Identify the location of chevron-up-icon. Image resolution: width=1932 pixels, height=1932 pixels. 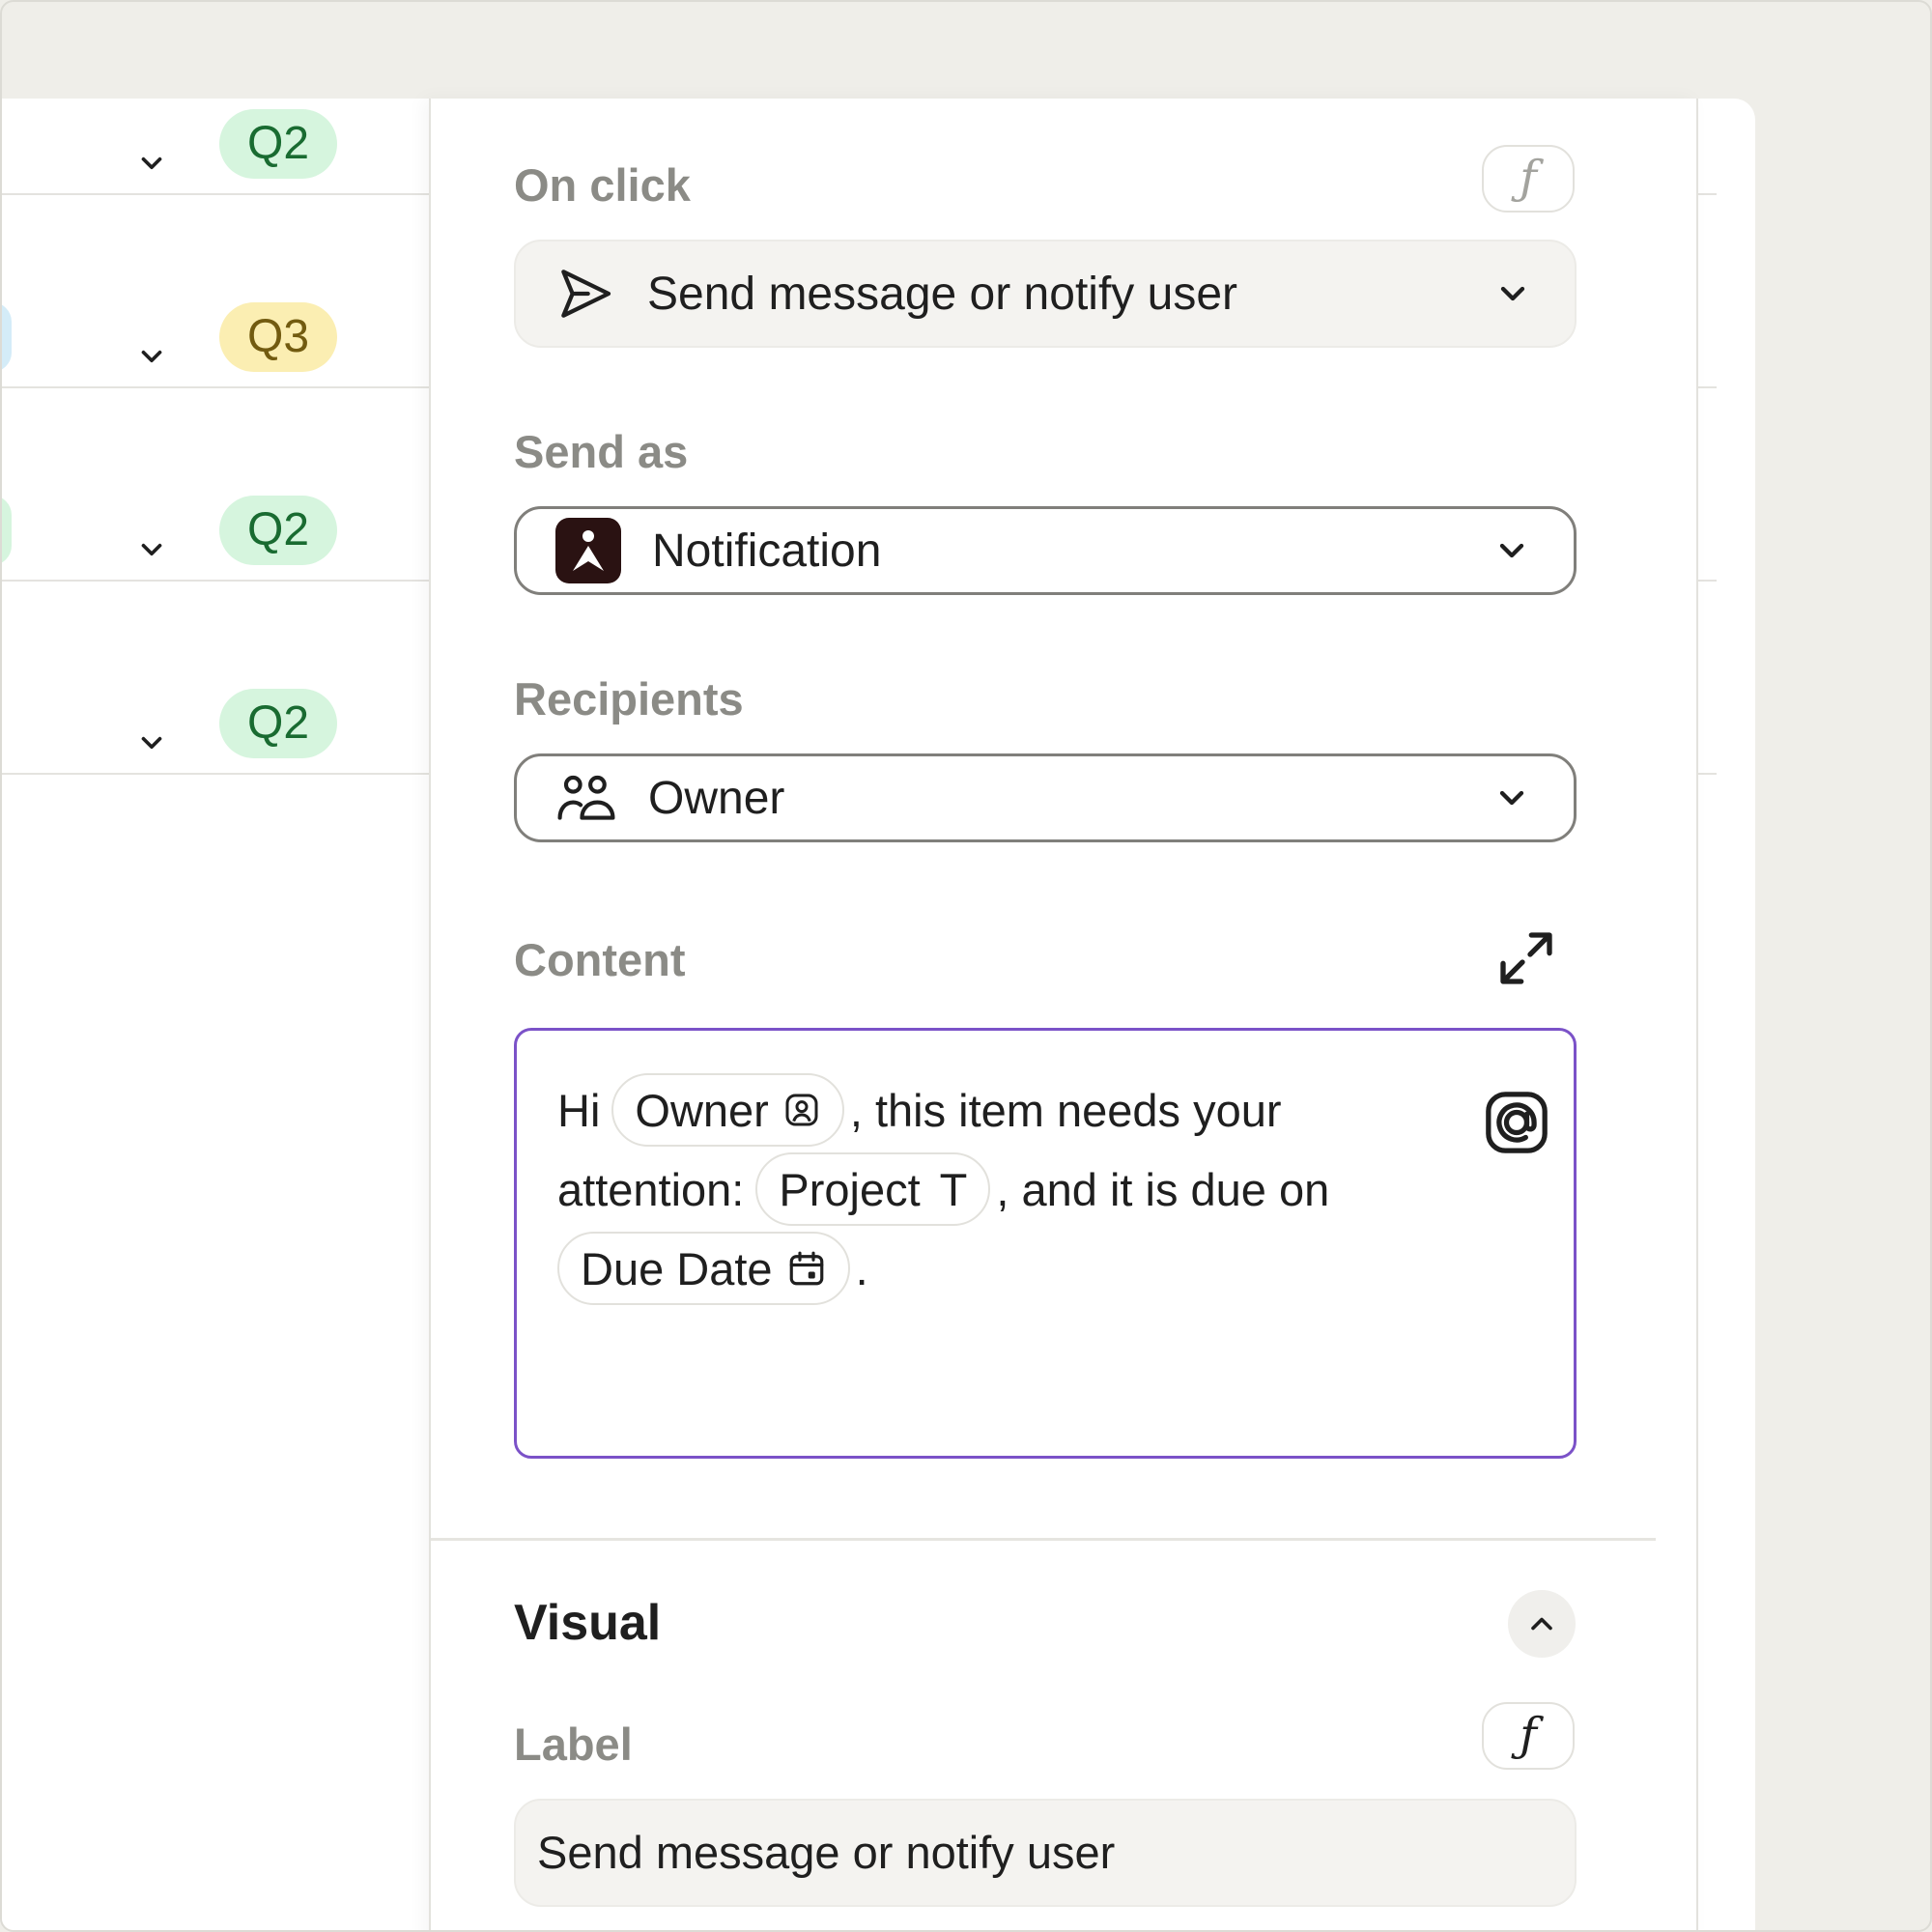
(1541, 1624).